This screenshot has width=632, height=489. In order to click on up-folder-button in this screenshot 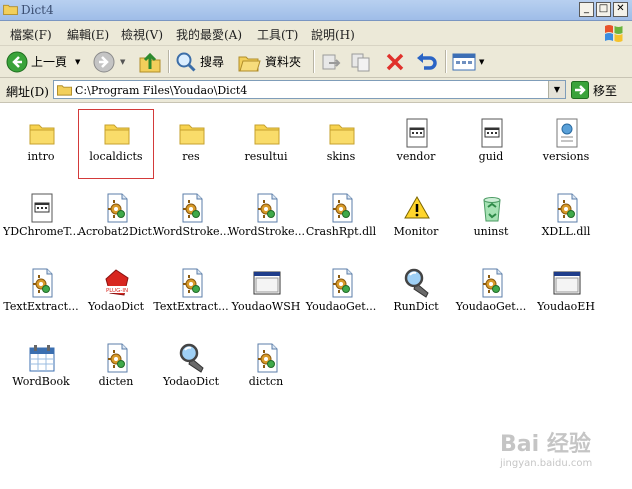, I will do `click(150, 61)`.